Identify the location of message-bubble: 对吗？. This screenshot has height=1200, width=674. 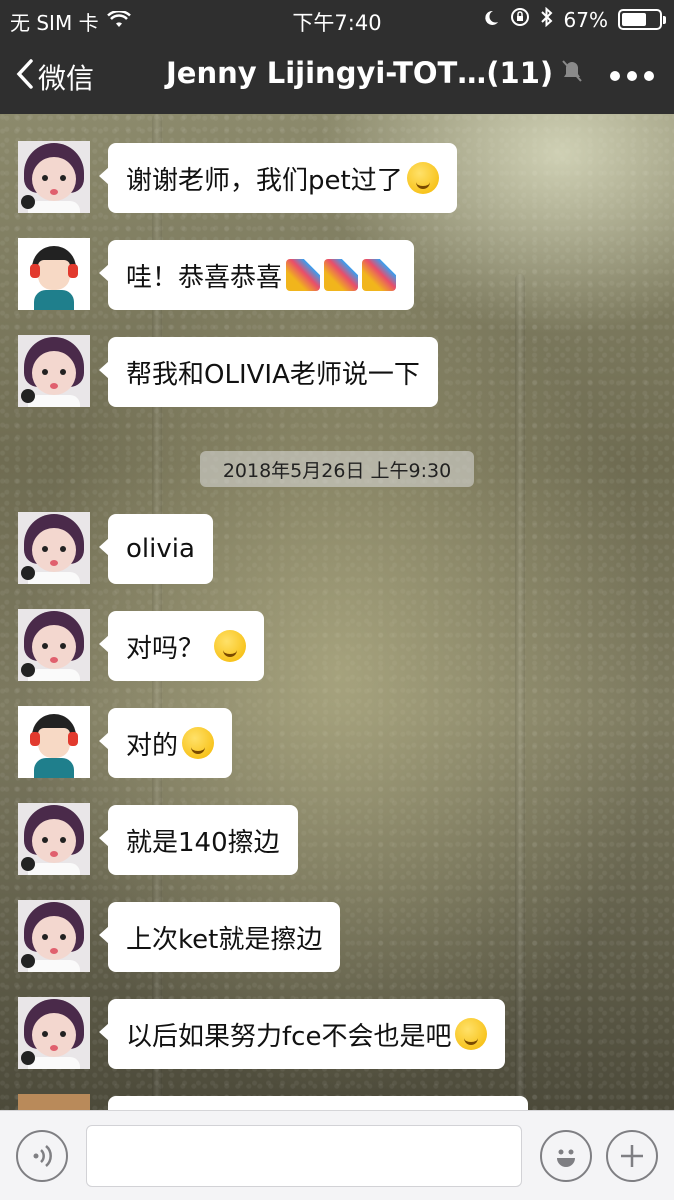
(181, 646).